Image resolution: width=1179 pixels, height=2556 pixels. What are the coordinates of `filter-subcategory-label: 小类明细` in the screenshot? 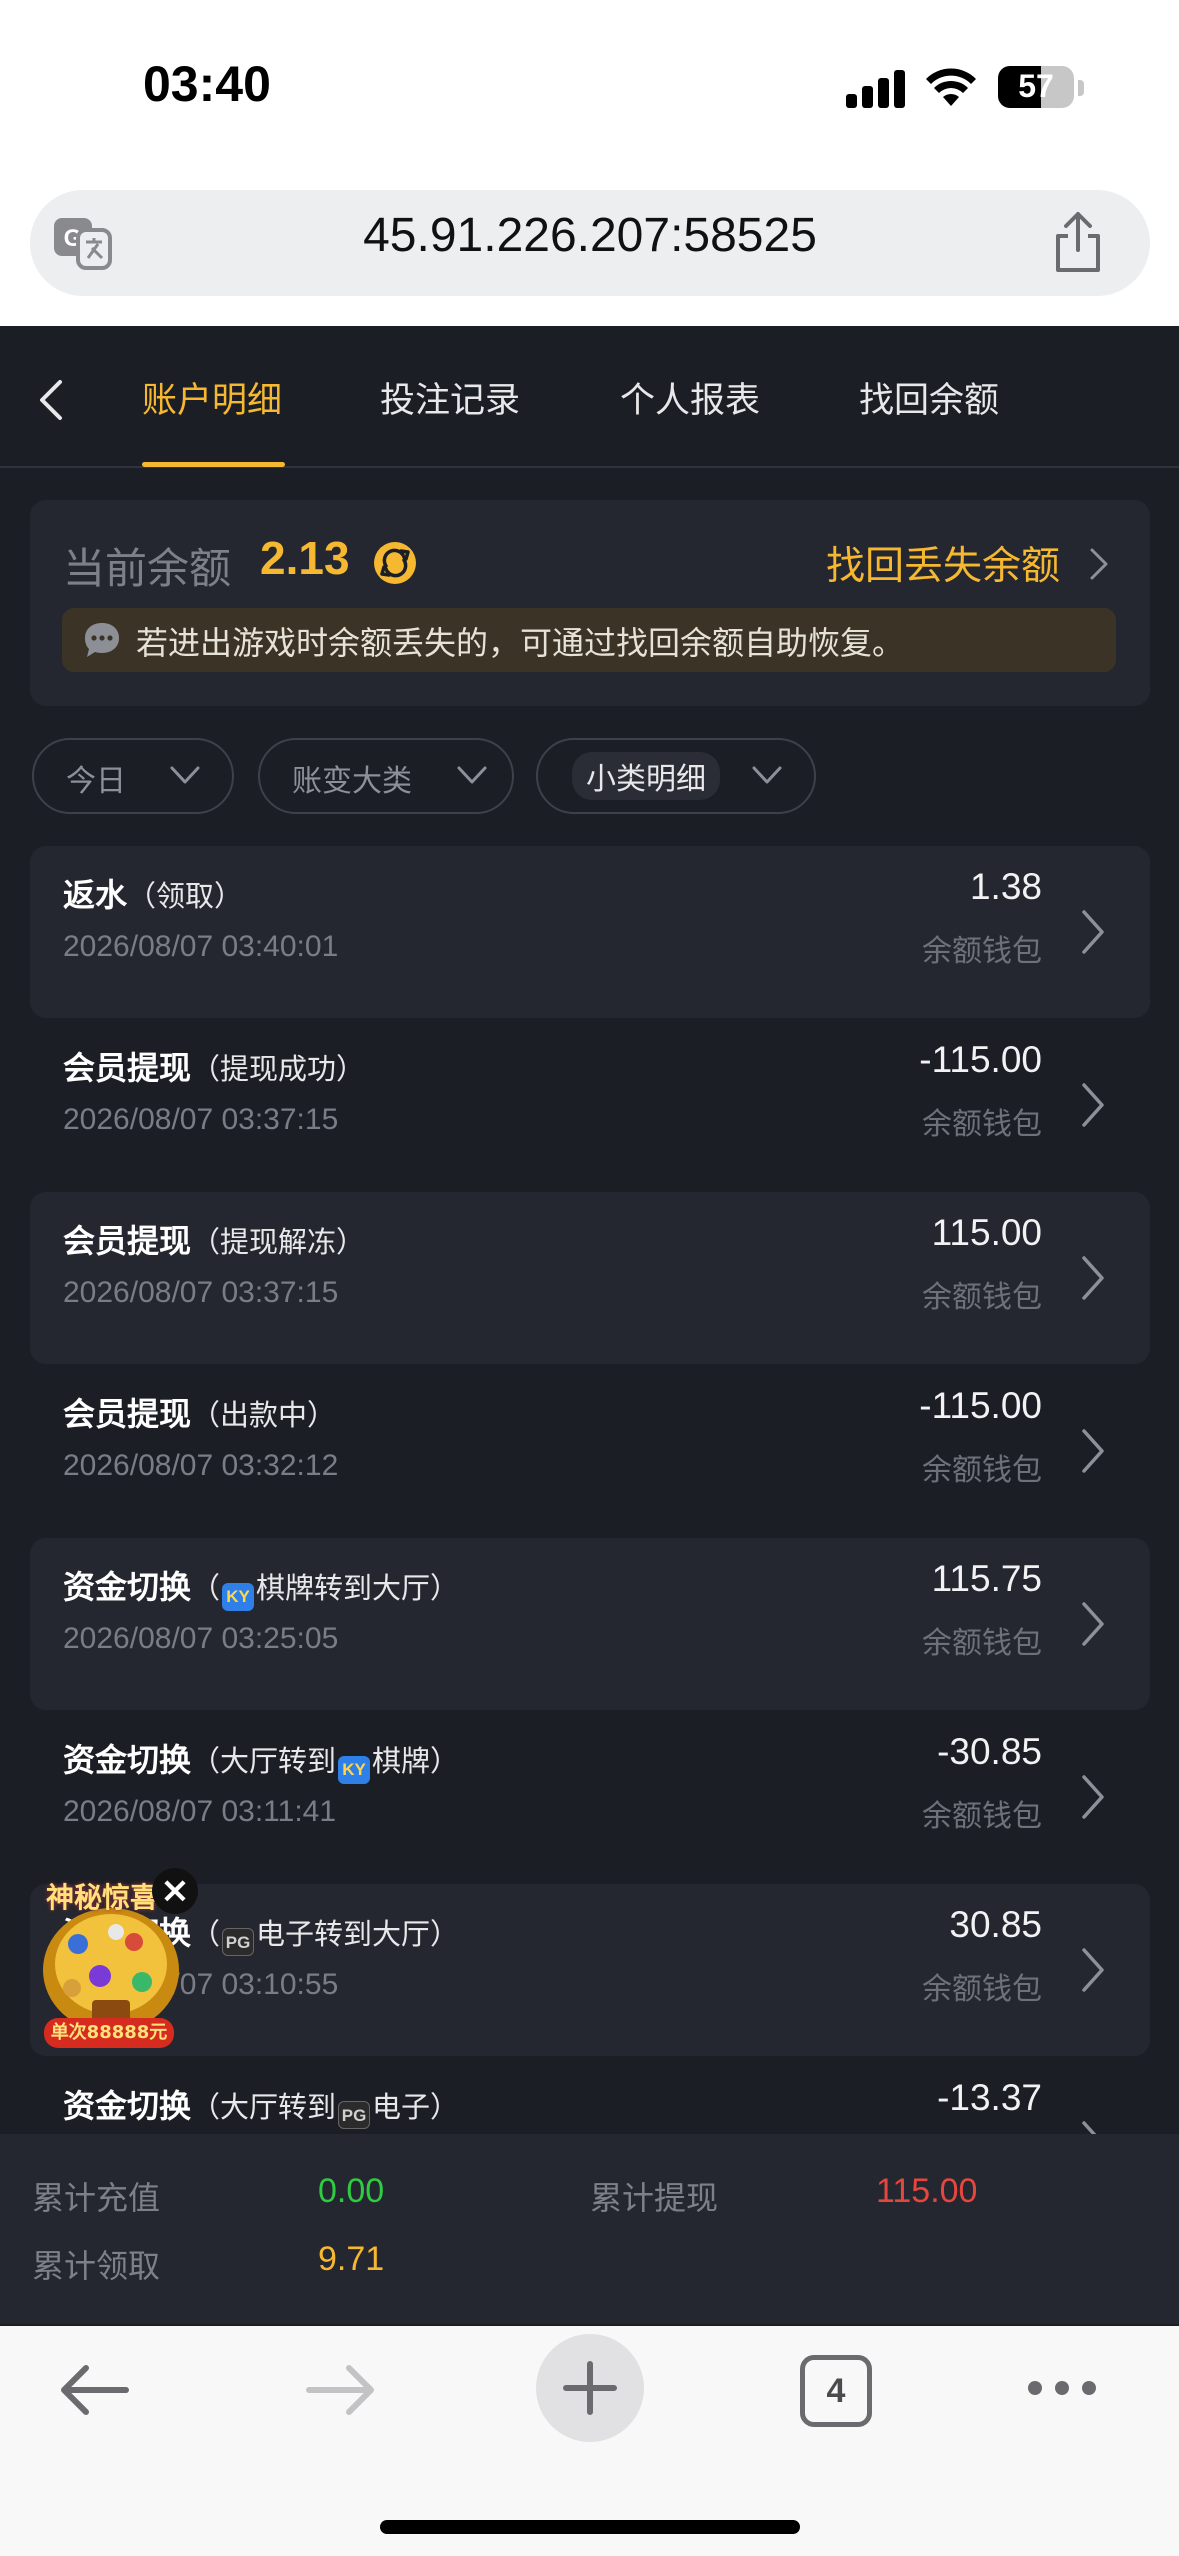 It's located at (646, 776).